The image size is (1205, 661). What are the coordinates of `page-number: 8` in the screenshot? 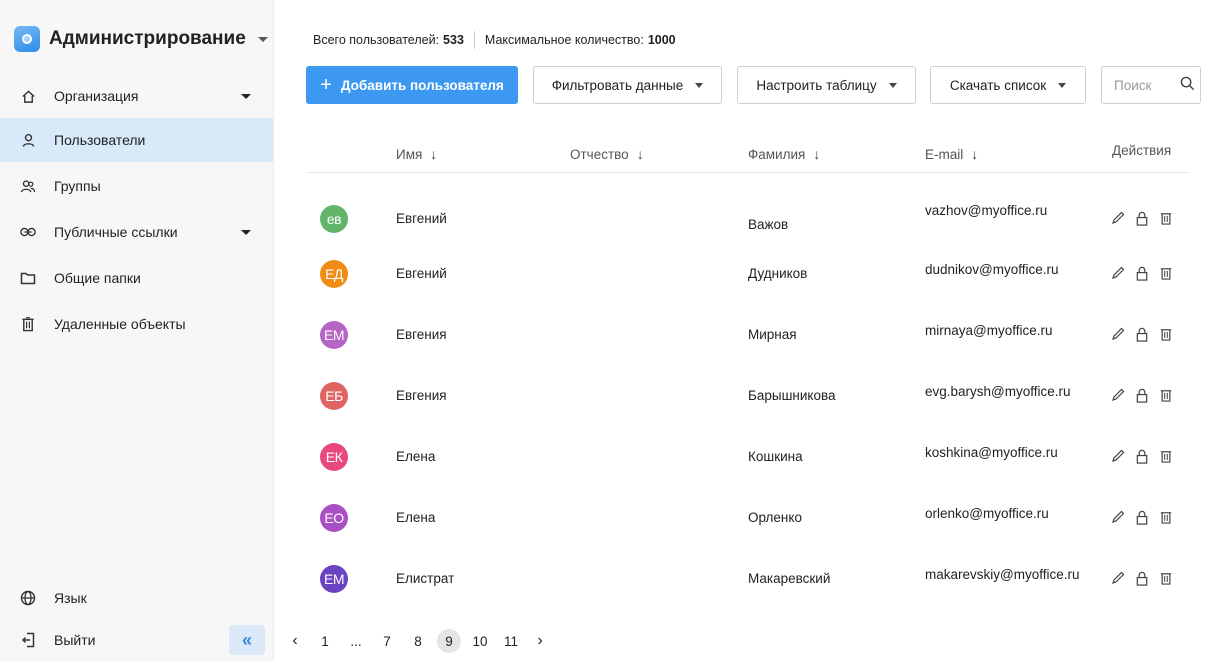 It's located at (418, 641).